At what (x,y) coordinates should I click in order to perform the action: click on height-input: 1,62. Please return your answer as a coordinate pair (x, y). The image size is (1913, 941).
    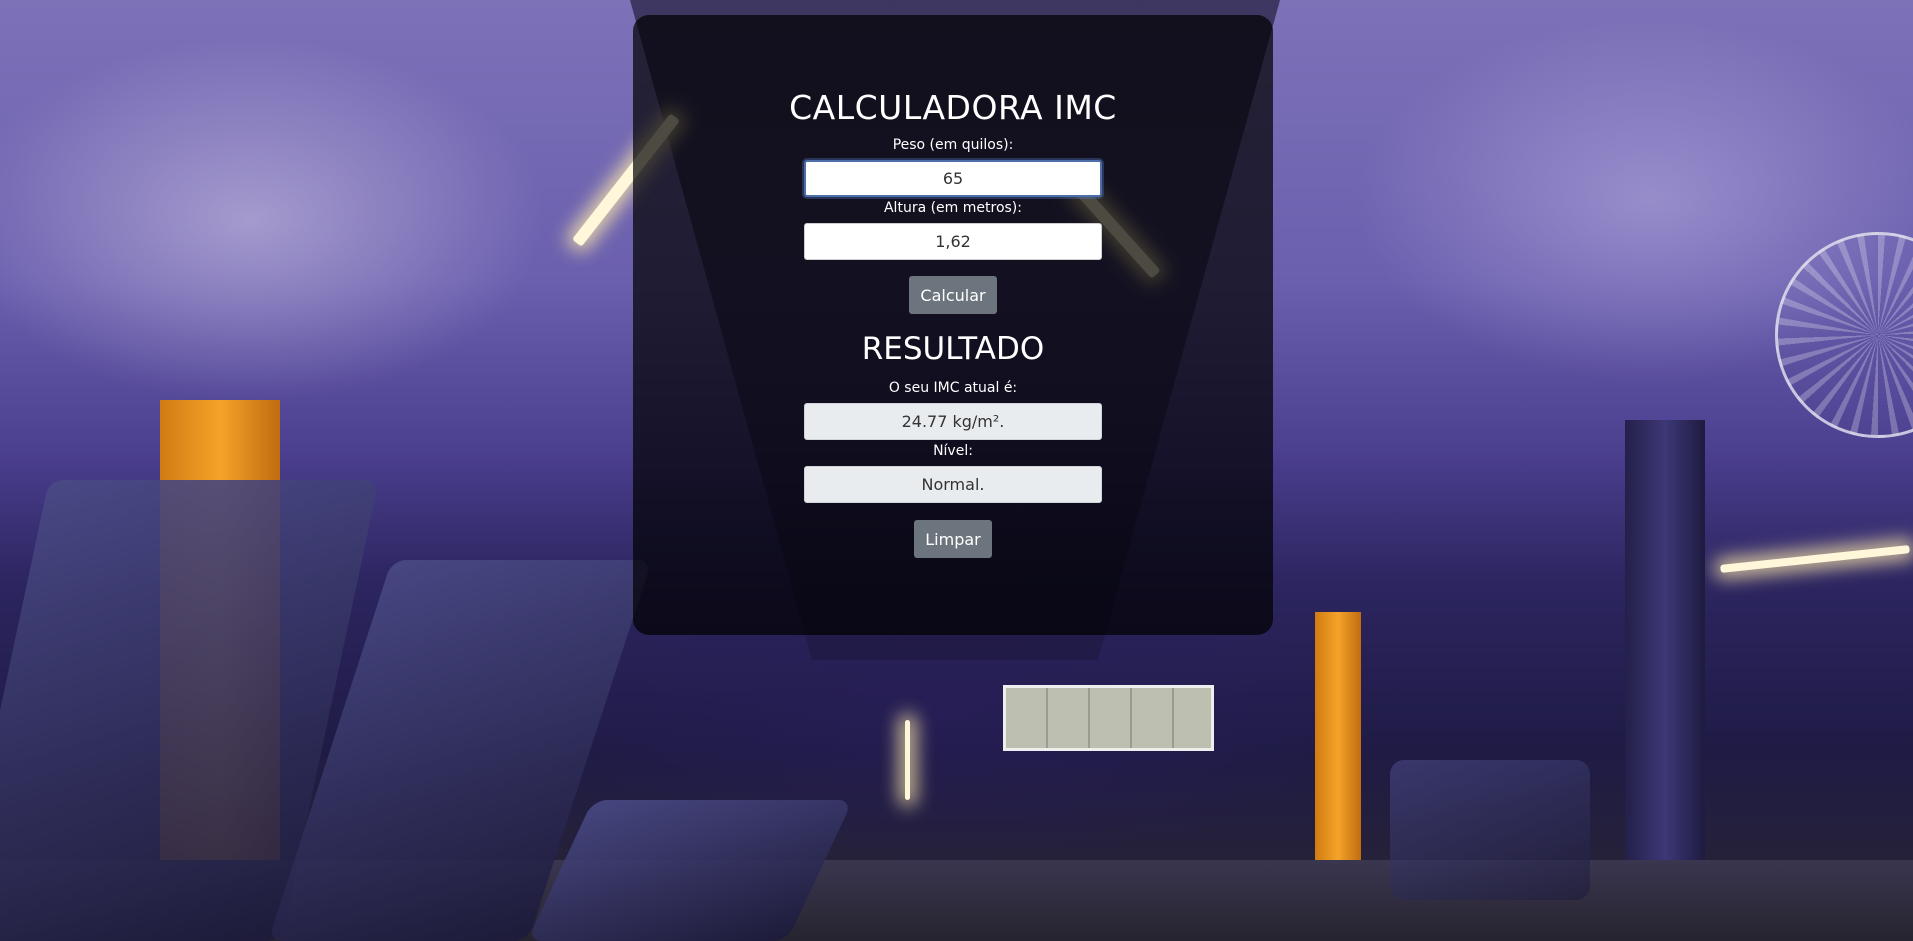
    Looking at the image, I should click on (953, 241).